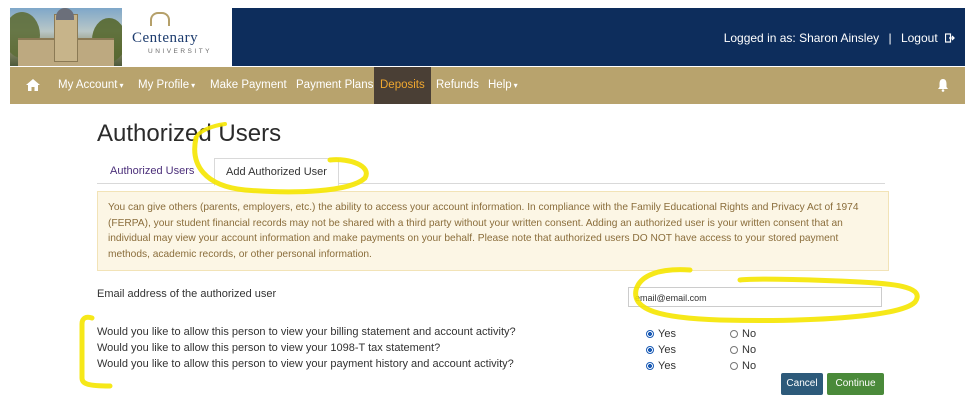 The width and height of the screenshot is (966, 400). I want to click on radio-billing-yes: Yes, so click(661, 334).